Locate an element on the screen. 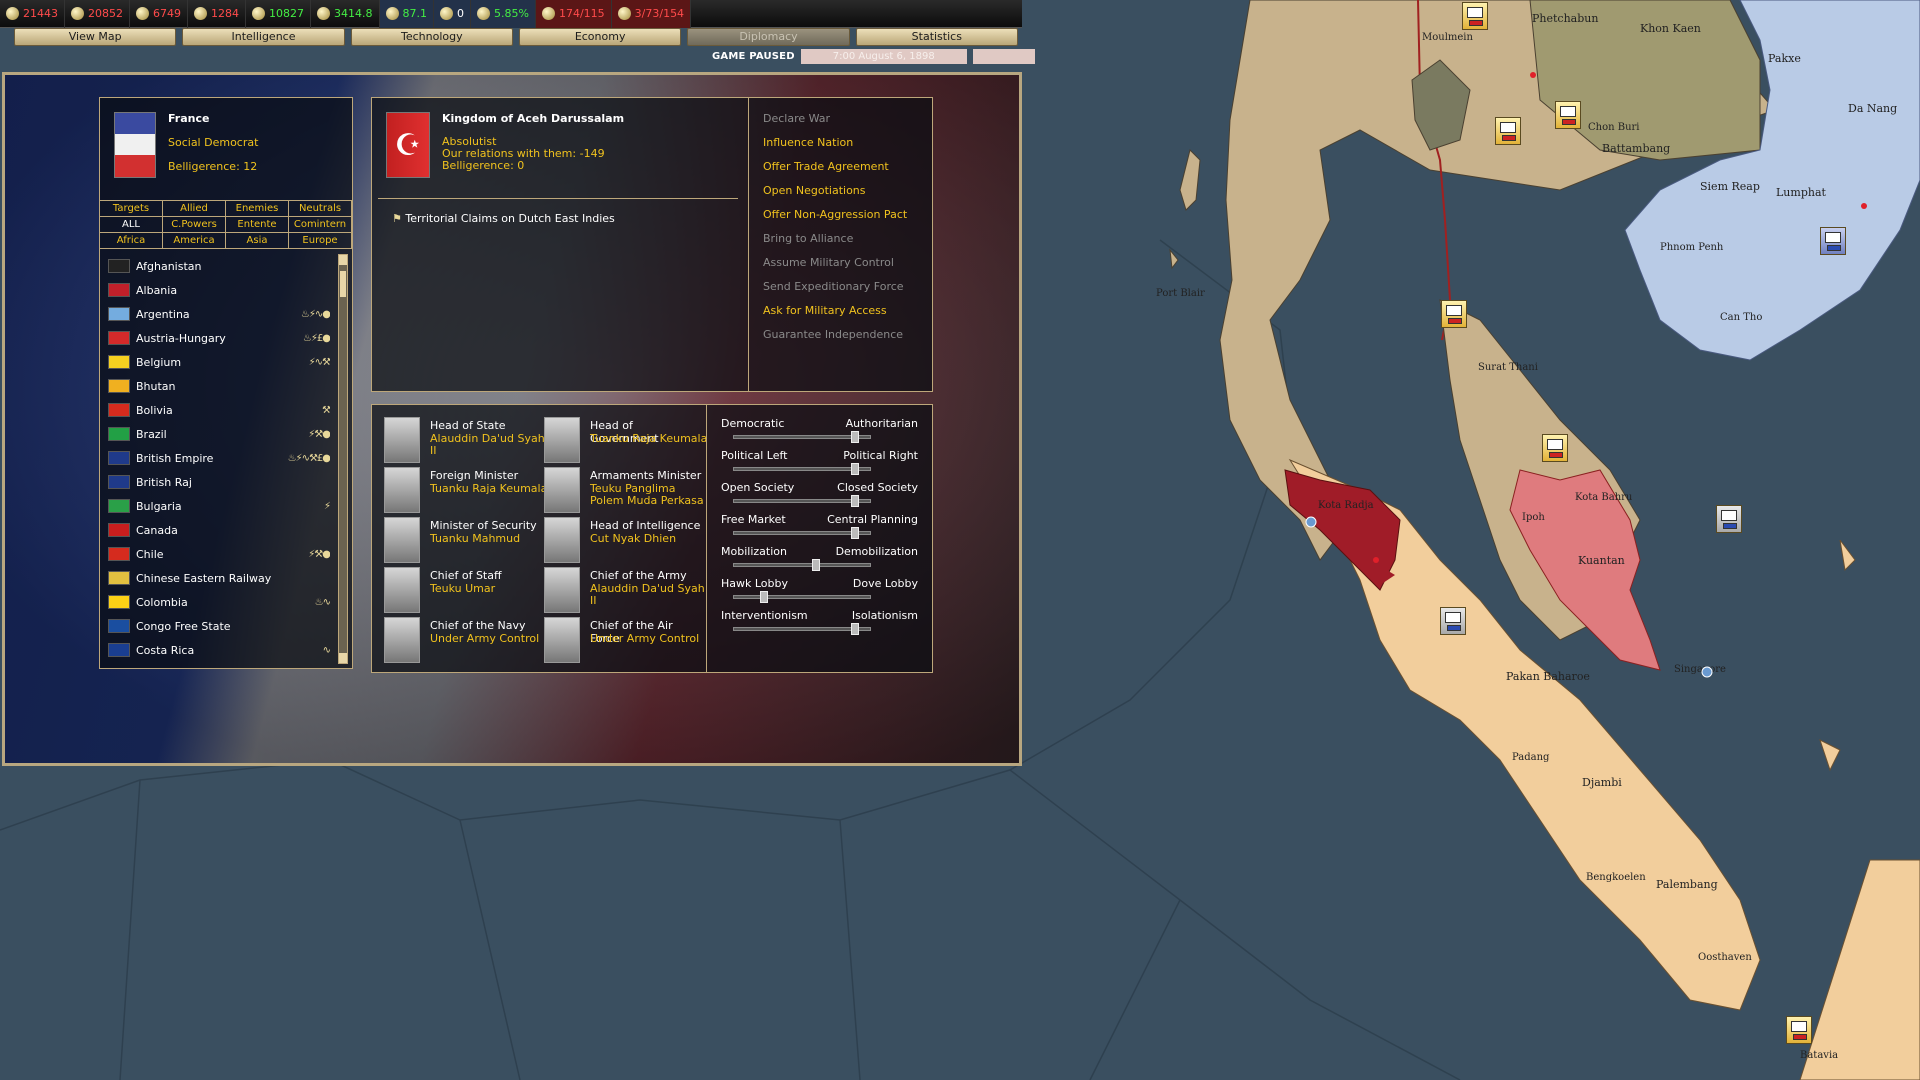 The width and height of the screenshot is (1920, 1080). claim-icon: ⚑ is located at coordinates (397, 218).